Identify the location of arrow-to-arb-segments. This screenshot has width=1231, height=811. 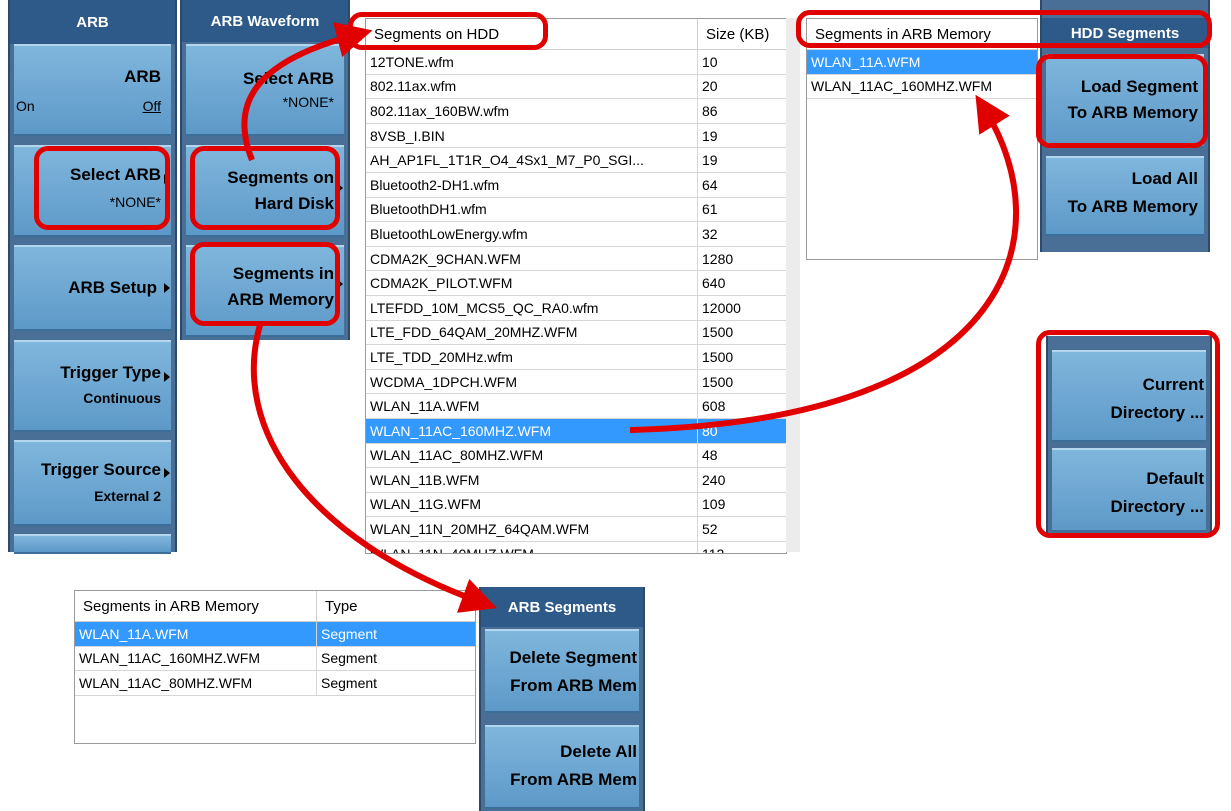
(373, 468).